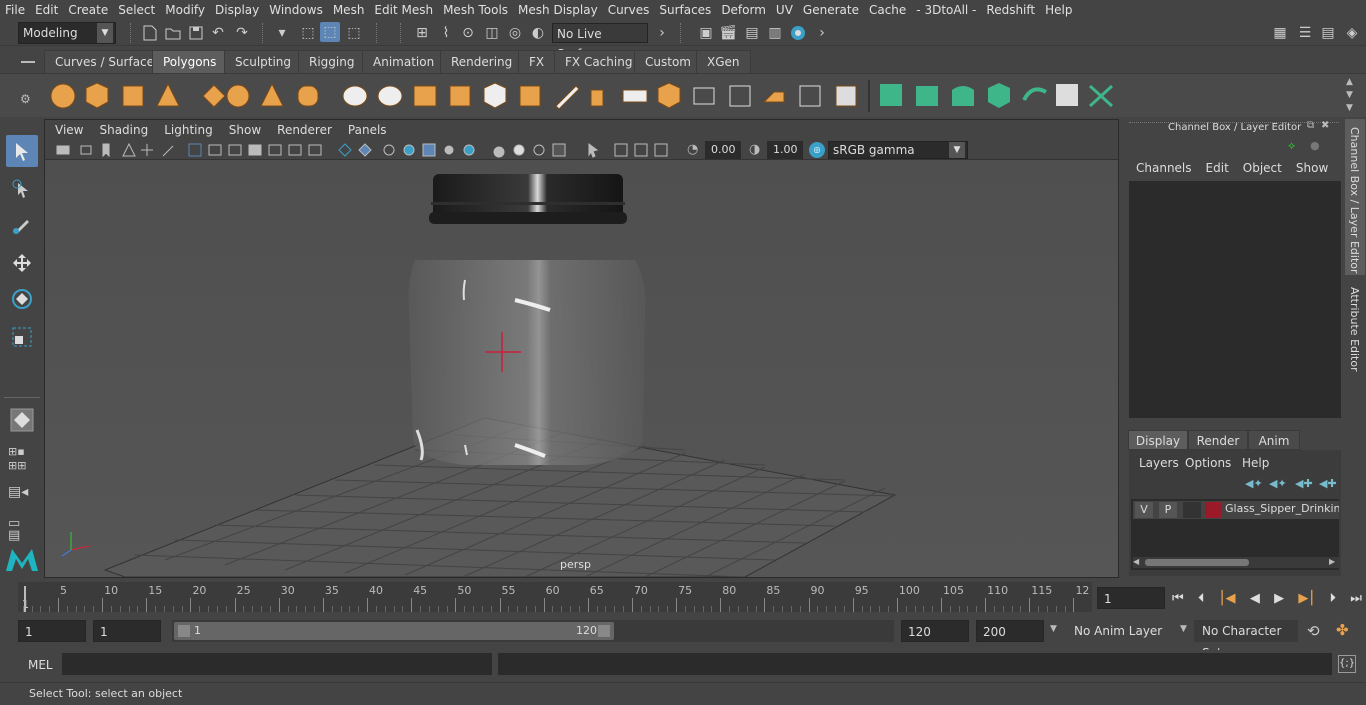 The width and height of the screenshot is (1366, 705). I want to click on layer-menu-options: Options, so click(1208, 463).